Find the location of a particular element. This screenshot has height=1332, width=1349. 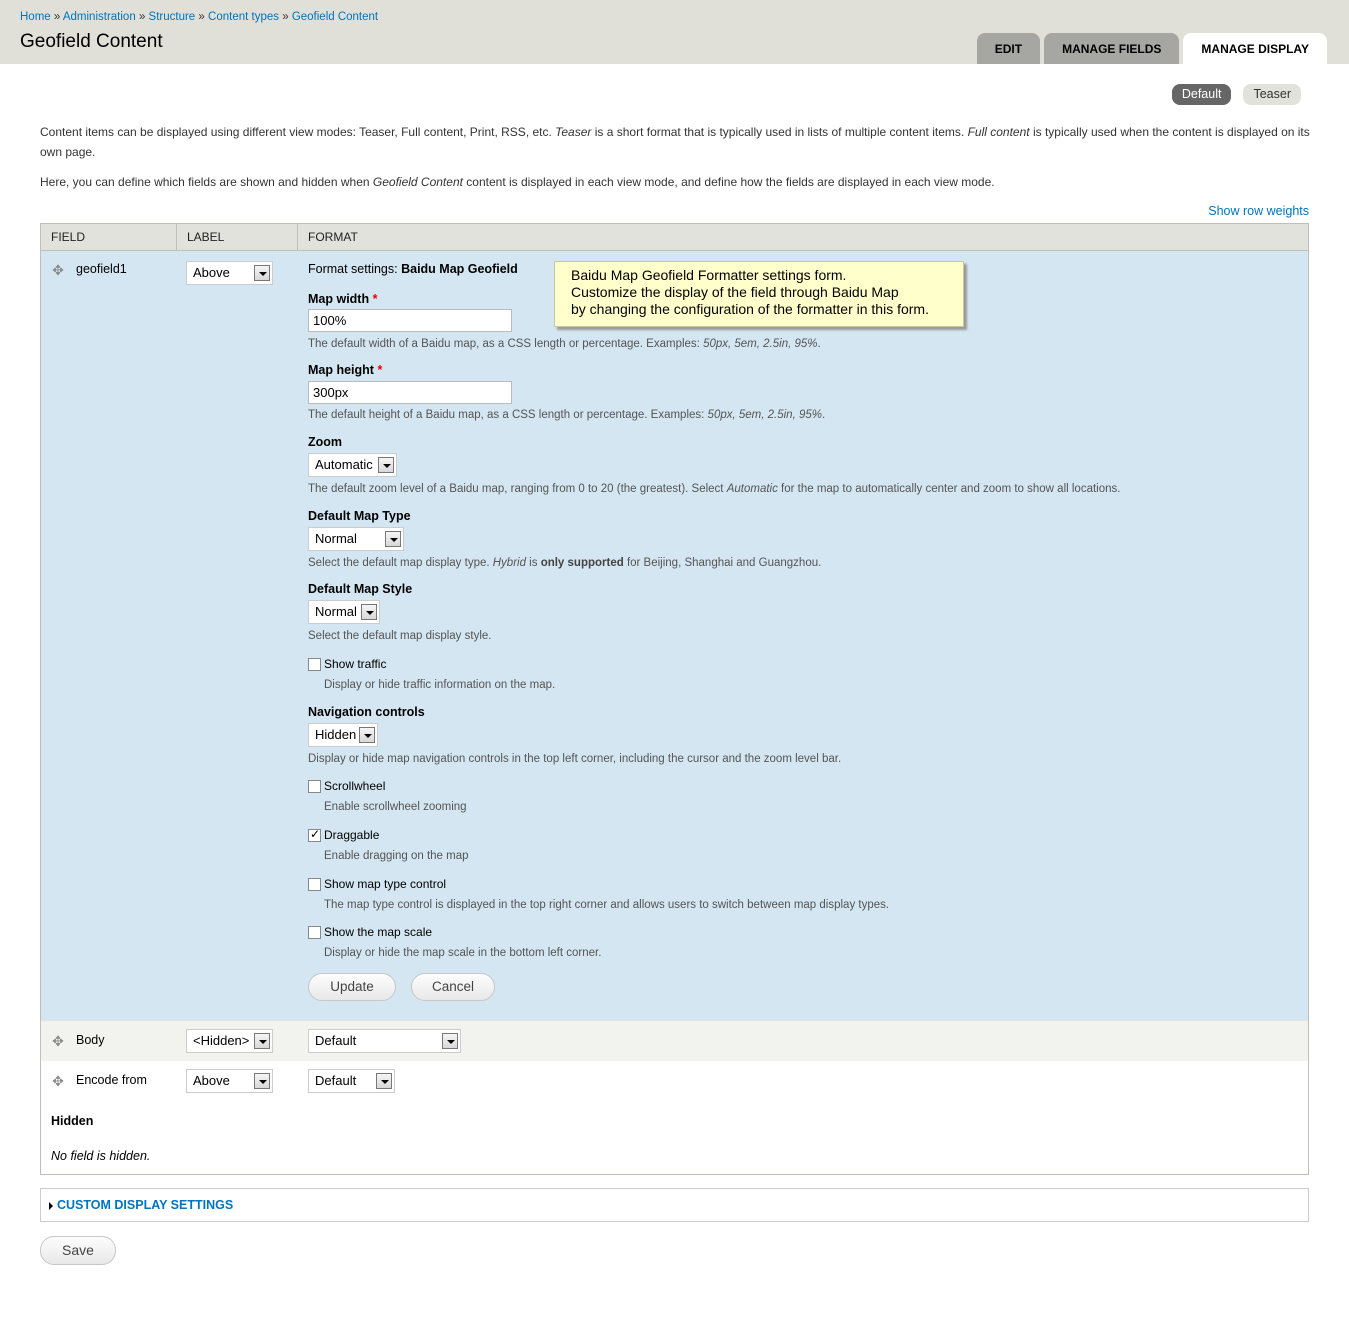

table-header: FIELD LABEL FORMAT is located at coordinates (674, 237).